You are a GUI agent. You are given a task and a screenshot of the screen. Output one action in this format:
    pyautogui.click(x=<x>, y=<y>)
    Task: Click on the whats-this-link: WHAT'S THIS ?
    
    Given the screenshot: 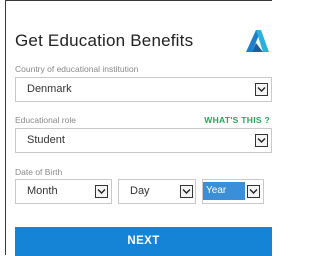 What is the action you would take?
    pyautogui.click(x=237, y=120)
    